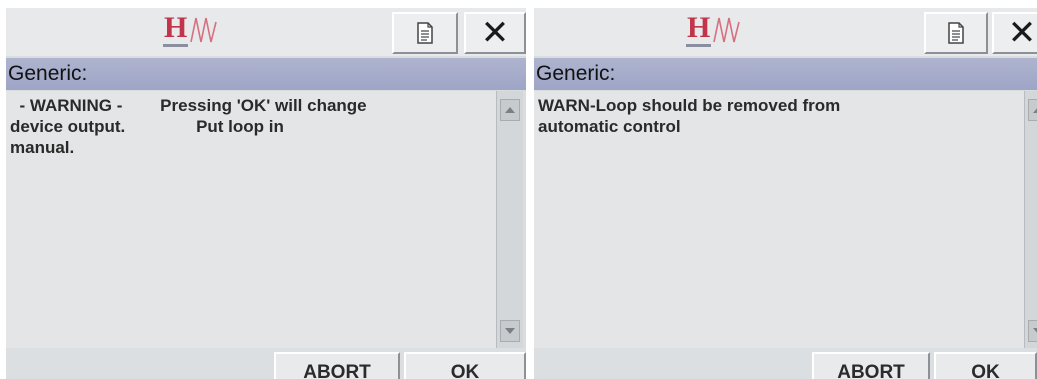 Image resolution: width=1037 pixels, height=379 pixels. Describe the element at coordinates (188, 105) in the screenshot. I see `message-line: - WARNING - Pressing 'OK' will change` at that location.